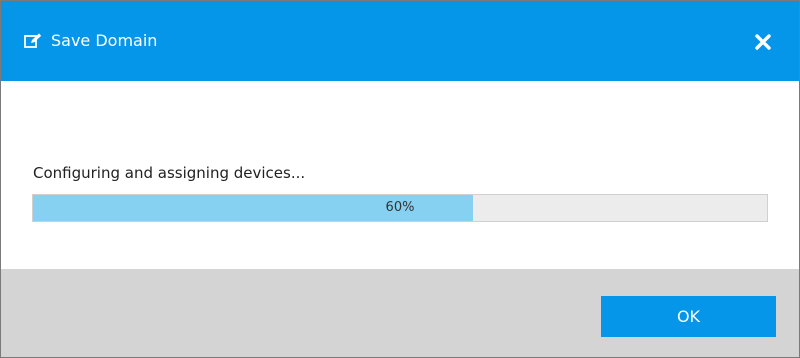 Image resolution: width=800 pixels, height=358 pixels. I want to click on progress-percent-label: 60%, so click(400, 207).